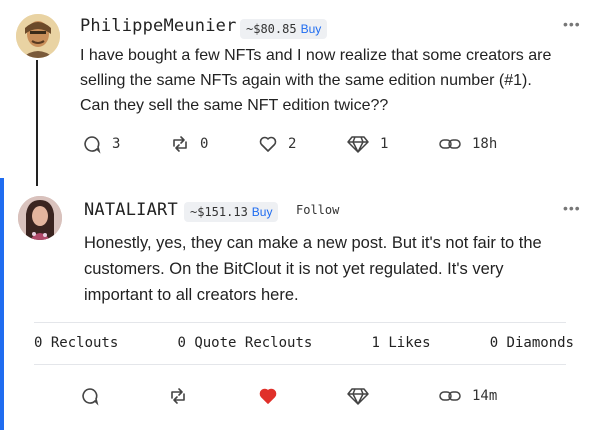 The image size is (599, 430). What do you see at coordinates (204, 144) in the screenshot?
I see `reclout-count: 0` at bounding box center [204, 144].